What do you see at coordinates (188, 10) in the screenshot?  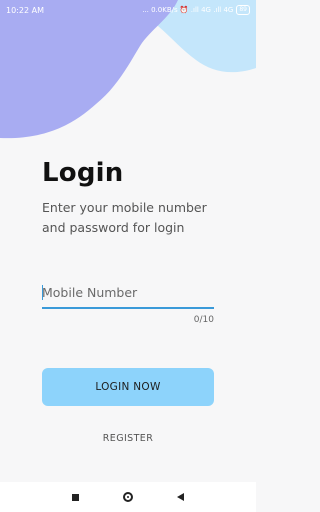 I see `network-indicators: ... 0.0KB/s ⏰ .ıll 4G .ıll 4G` at bounding box center [188, 10].